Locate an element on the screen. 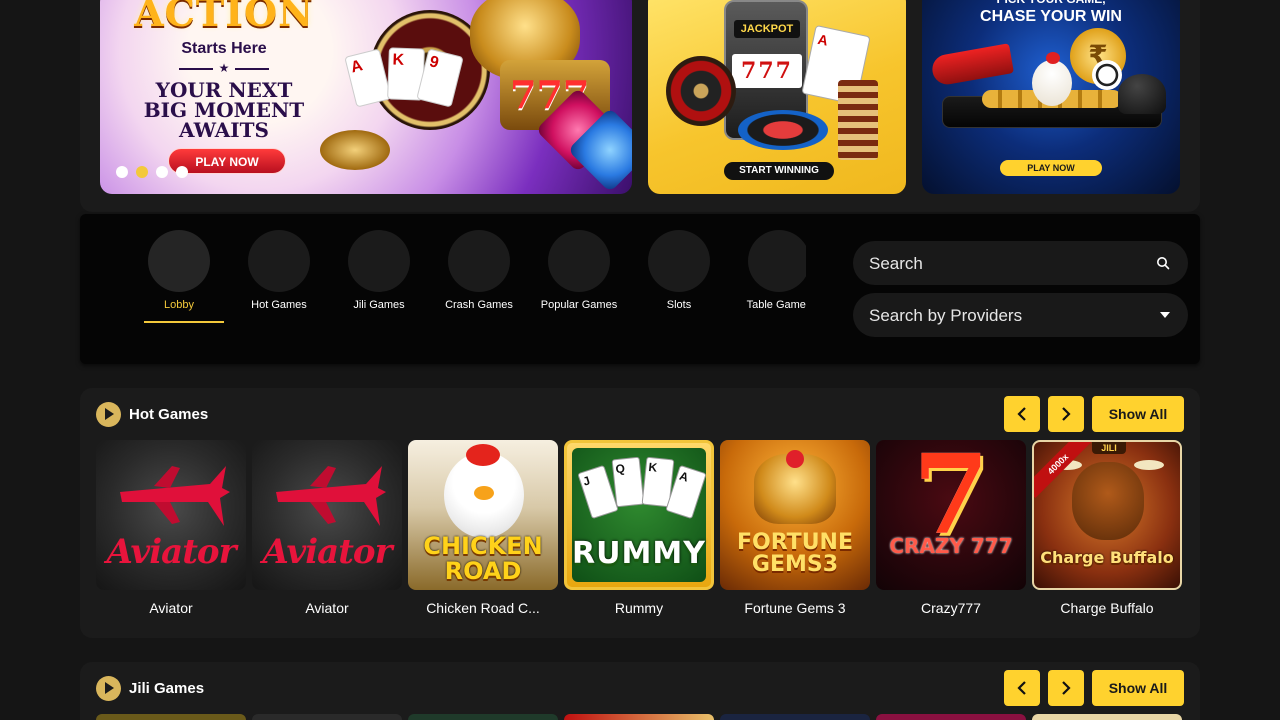  banner-headline: ACTION is located at coordinates (224, 17).